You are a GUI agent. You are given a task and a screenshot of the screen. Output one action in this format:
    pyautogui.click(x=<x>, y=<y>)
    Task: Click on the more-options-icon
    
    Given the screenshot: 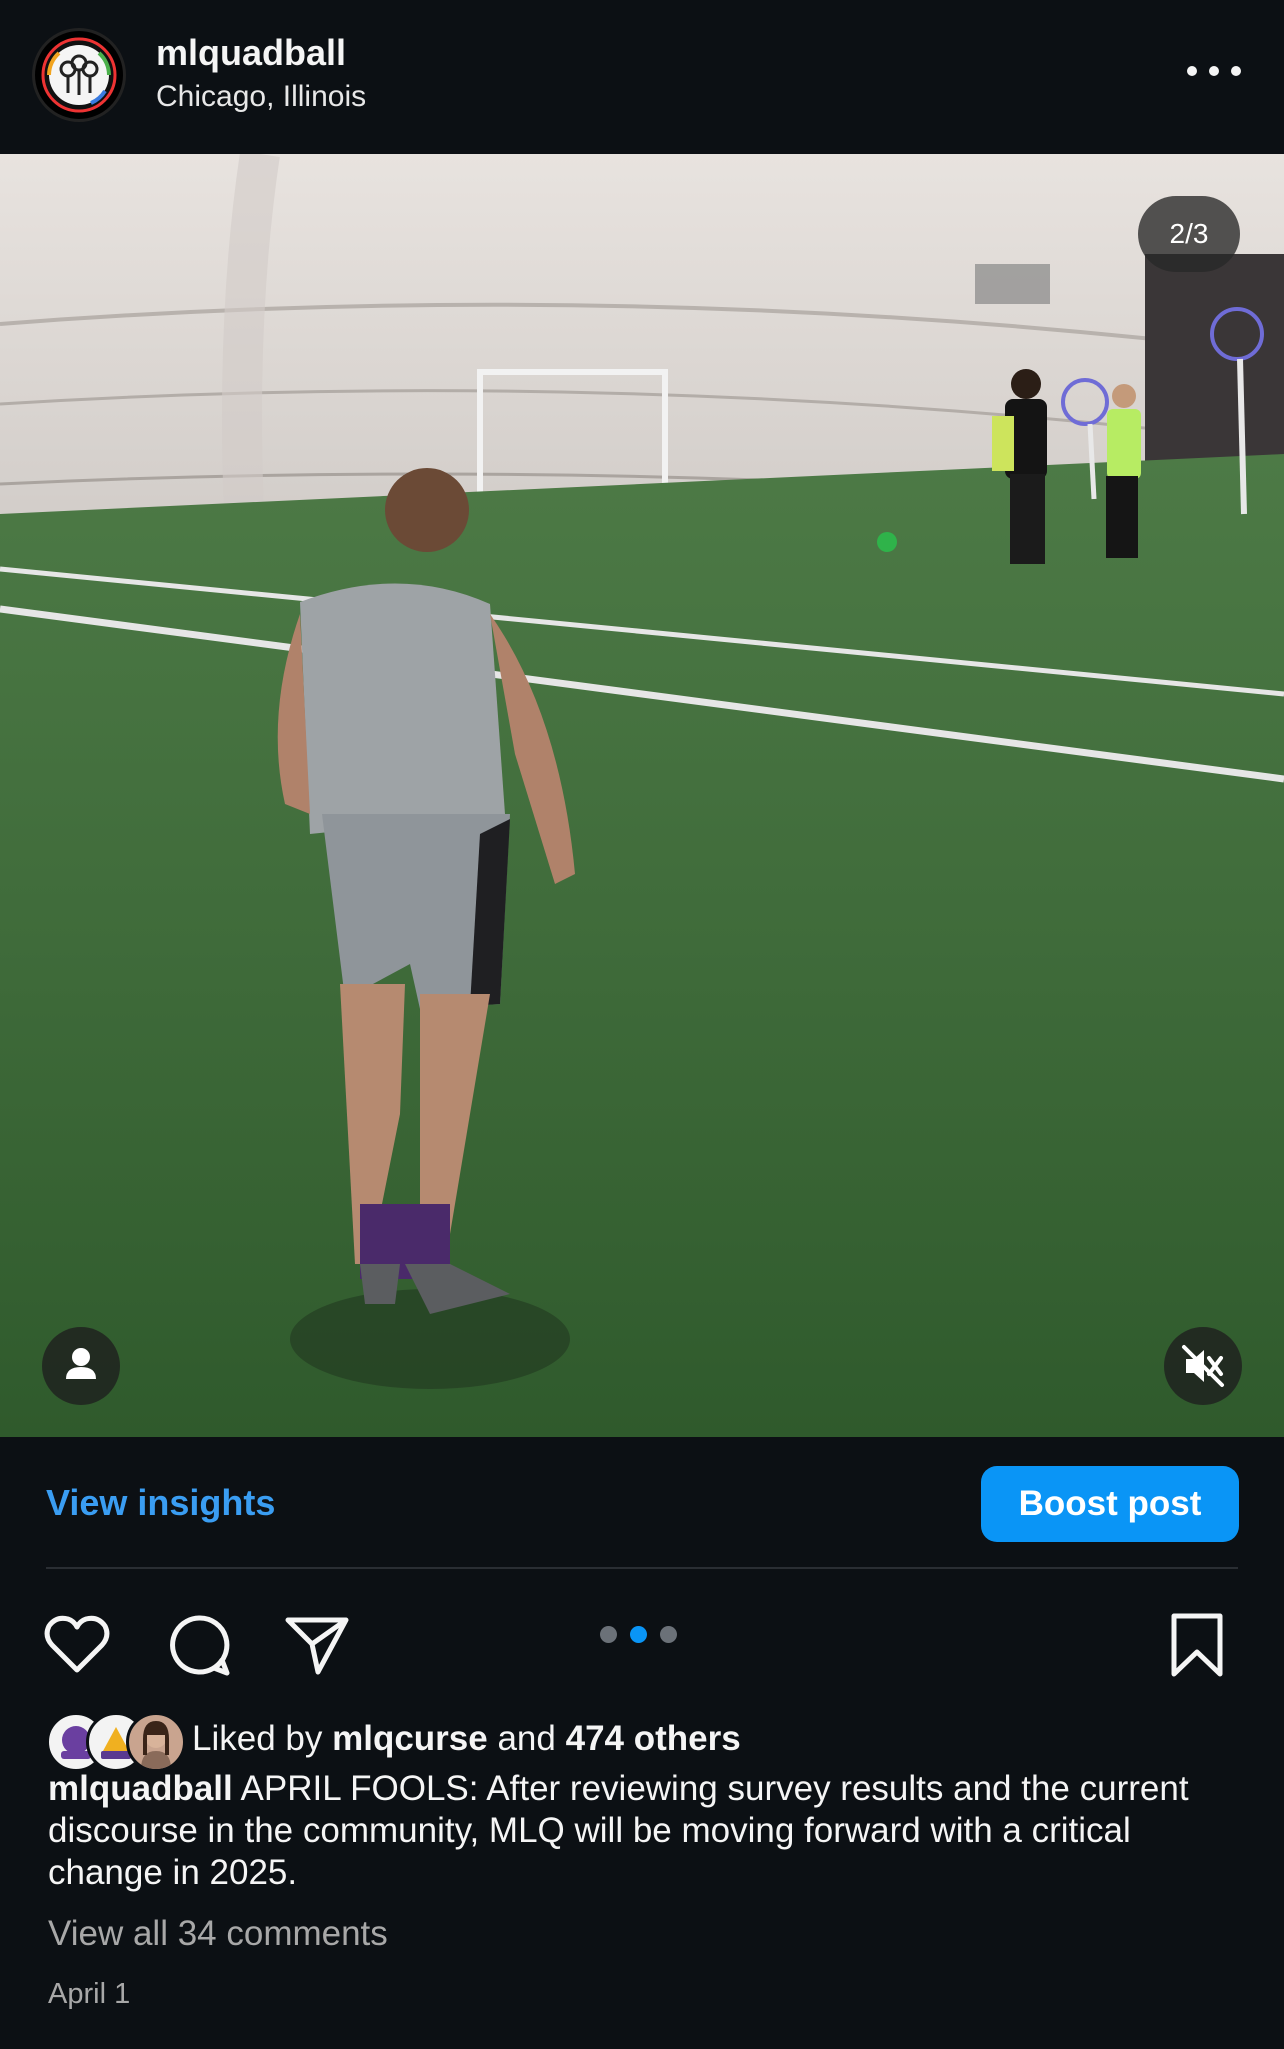 What is the action you would take?
    pyautogui.click(x=1214, y=71)
    